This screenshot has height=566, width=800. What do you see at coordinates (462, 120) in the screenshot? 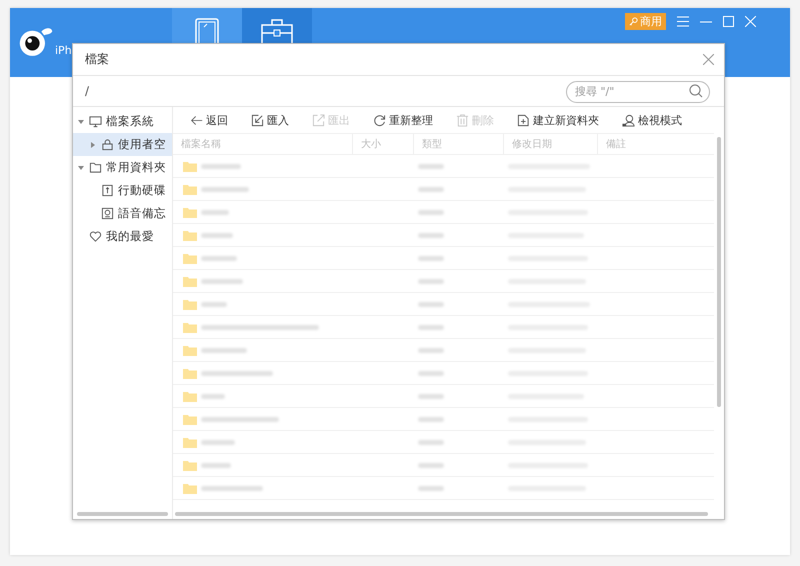
I see `trash-icon` at bounding box center [462, 120].